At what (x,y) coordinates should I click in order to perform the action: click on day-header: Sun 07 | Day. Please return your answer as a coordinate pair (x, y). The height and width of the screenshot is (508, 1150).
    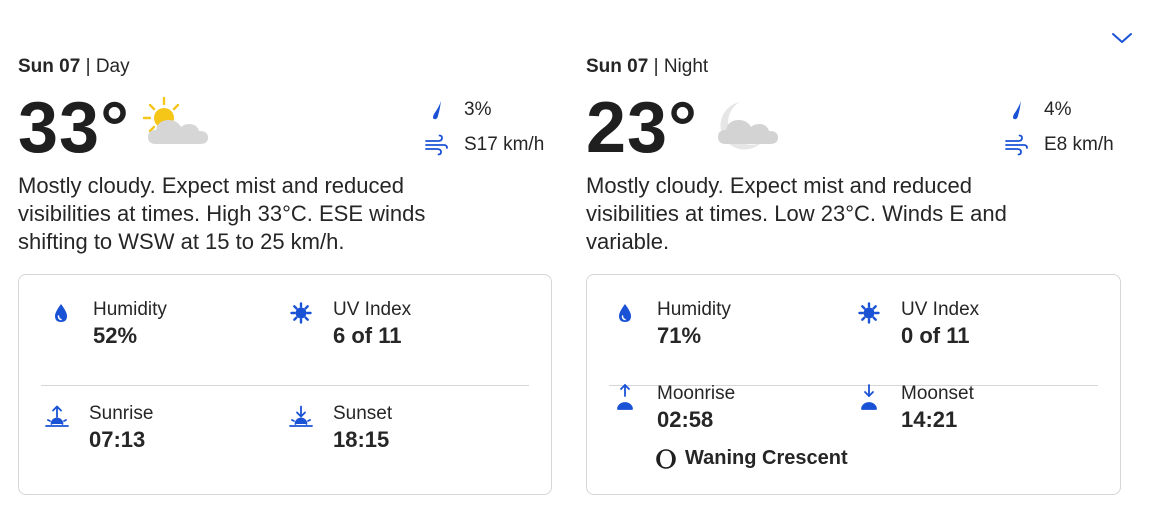
    Looking at the image, I should click on (74, 67).